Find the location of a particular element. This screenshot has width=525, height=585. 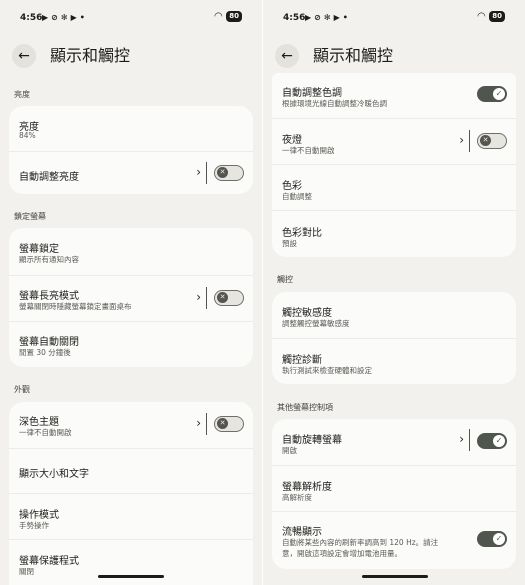

auto-rotate-item: 自動旋轉螢幕 開啟 › ✓ is located at coordinates (394, 442).